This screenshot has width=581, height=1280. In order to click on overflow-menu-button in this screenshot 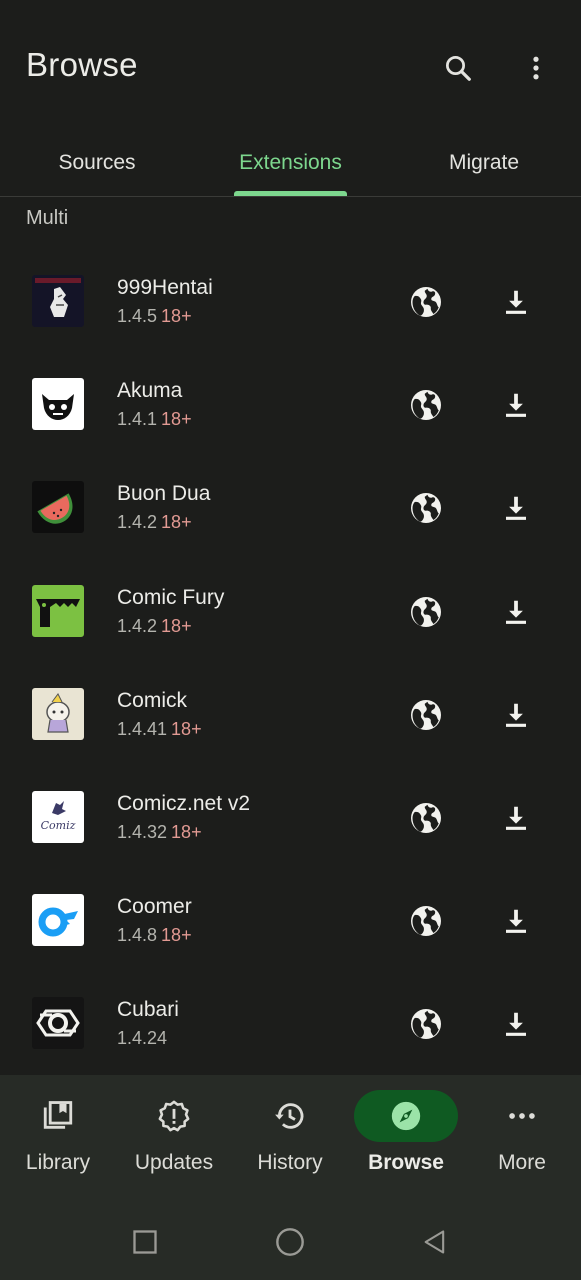, I will do `click(536, 68)`.